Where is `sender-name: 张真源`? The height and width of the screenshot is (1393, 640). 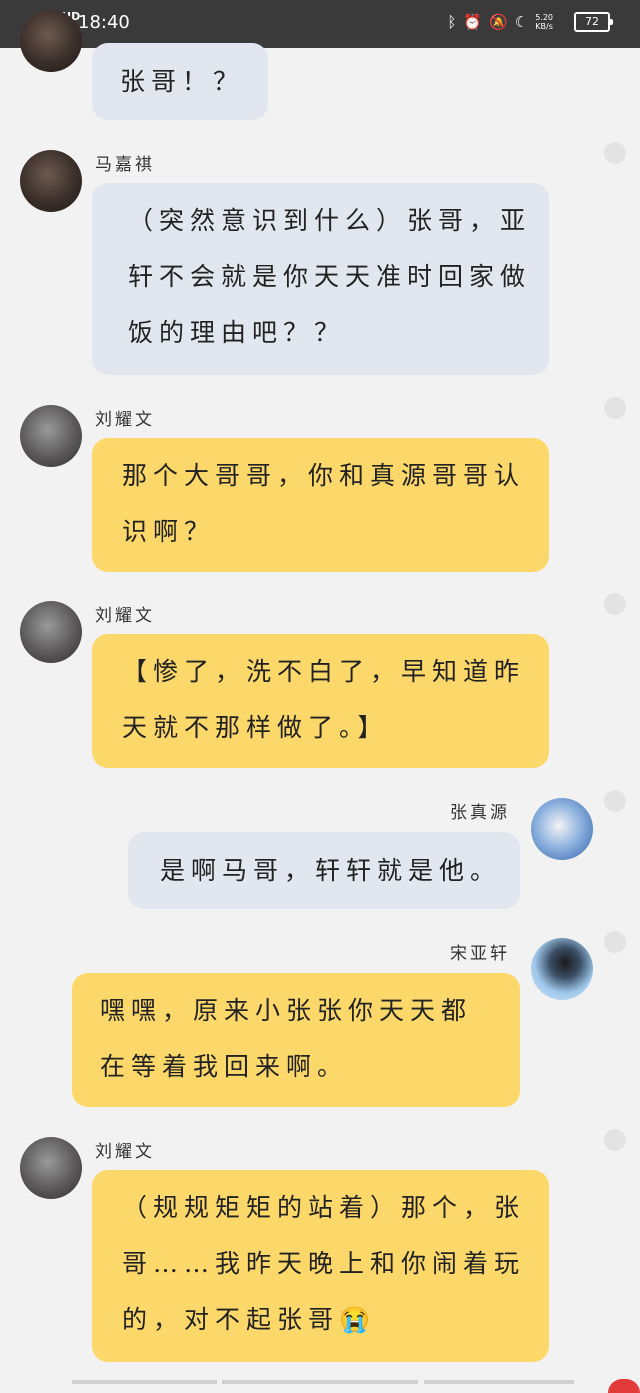 sender-name: 张真源 is located at coordinates (480, 813).